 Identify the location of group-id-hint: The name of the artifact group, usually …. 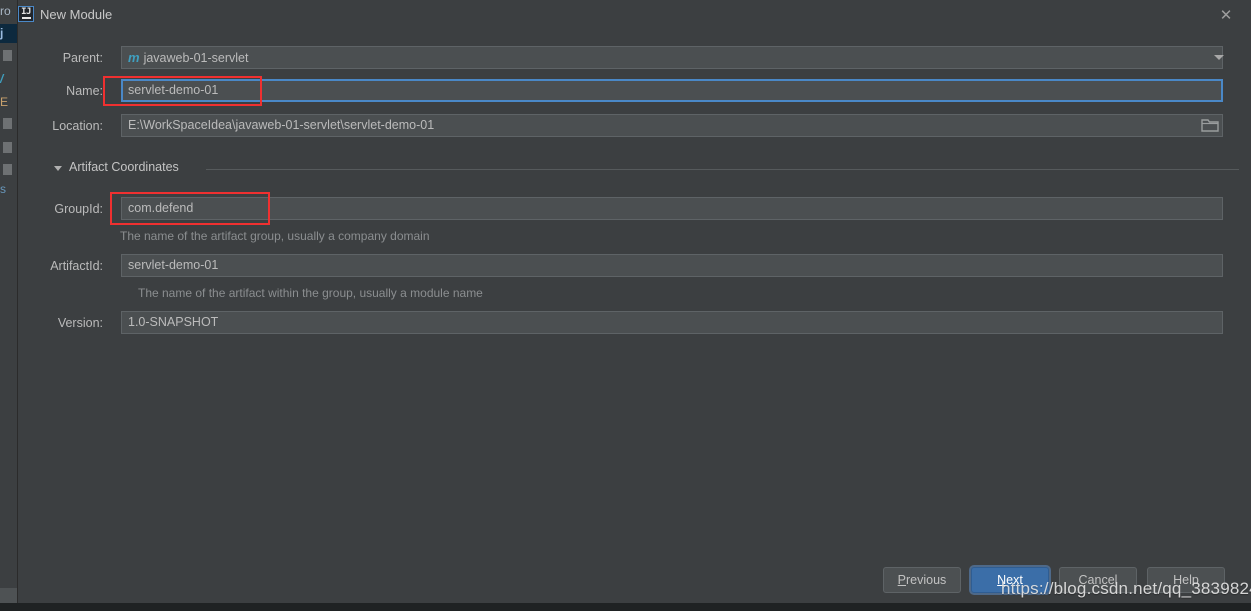
(275, 236).